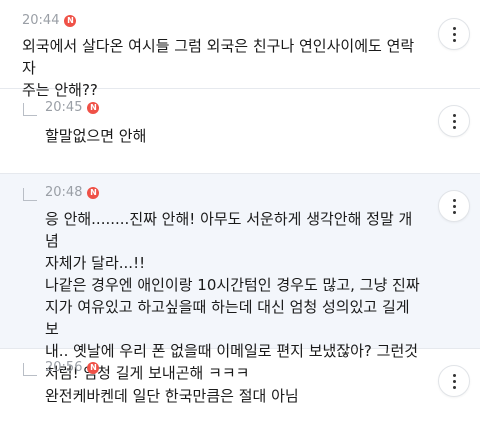 Image resolution: width=480 pixels, height=422 pixels. What do you see at coordinates (96, 136) in the screenshot?
I see `comment-text: 할말없으면 안해` at bounding box center [96, 136].